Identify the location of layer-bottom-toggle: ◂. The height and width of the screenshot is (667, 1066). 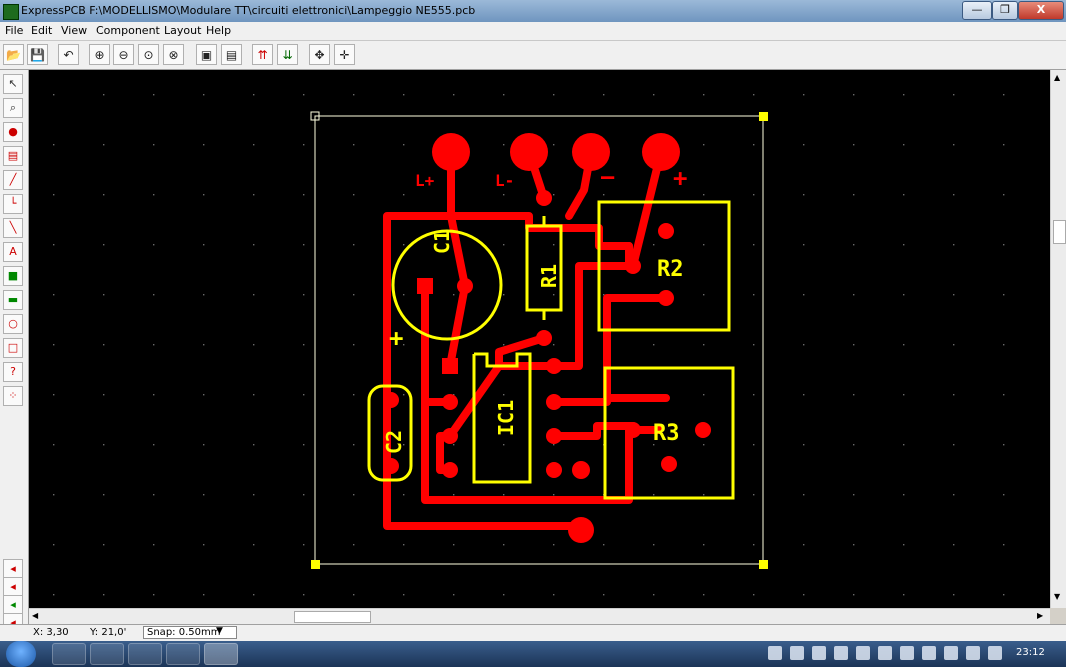
(13, 587).